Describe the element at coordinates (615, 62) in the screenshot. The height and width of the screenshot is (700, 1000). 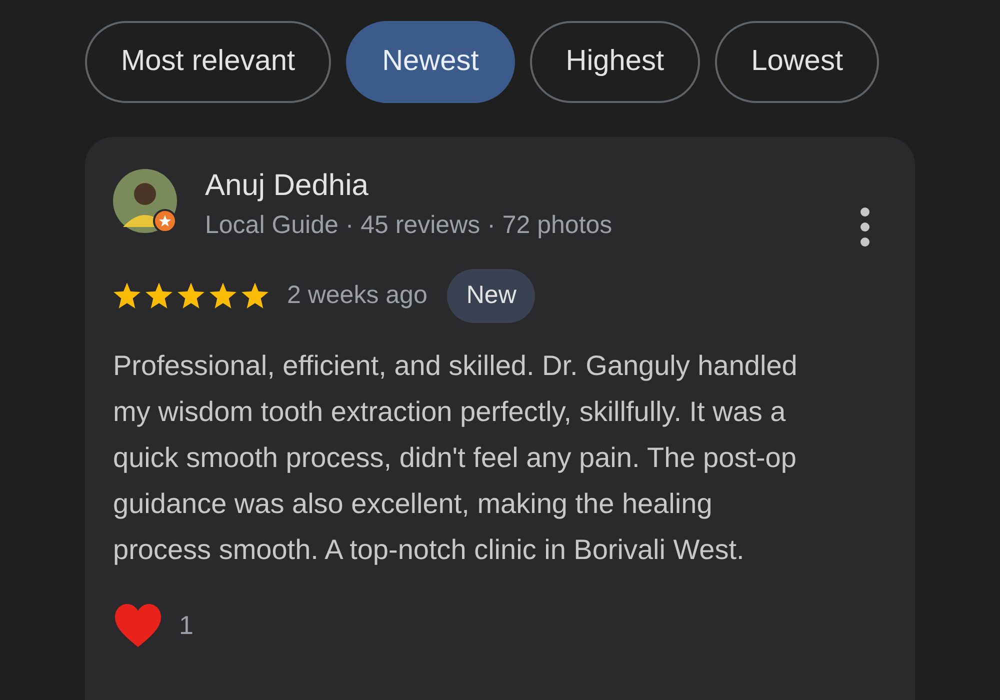
I see `filter-chip: Highest` at that location.